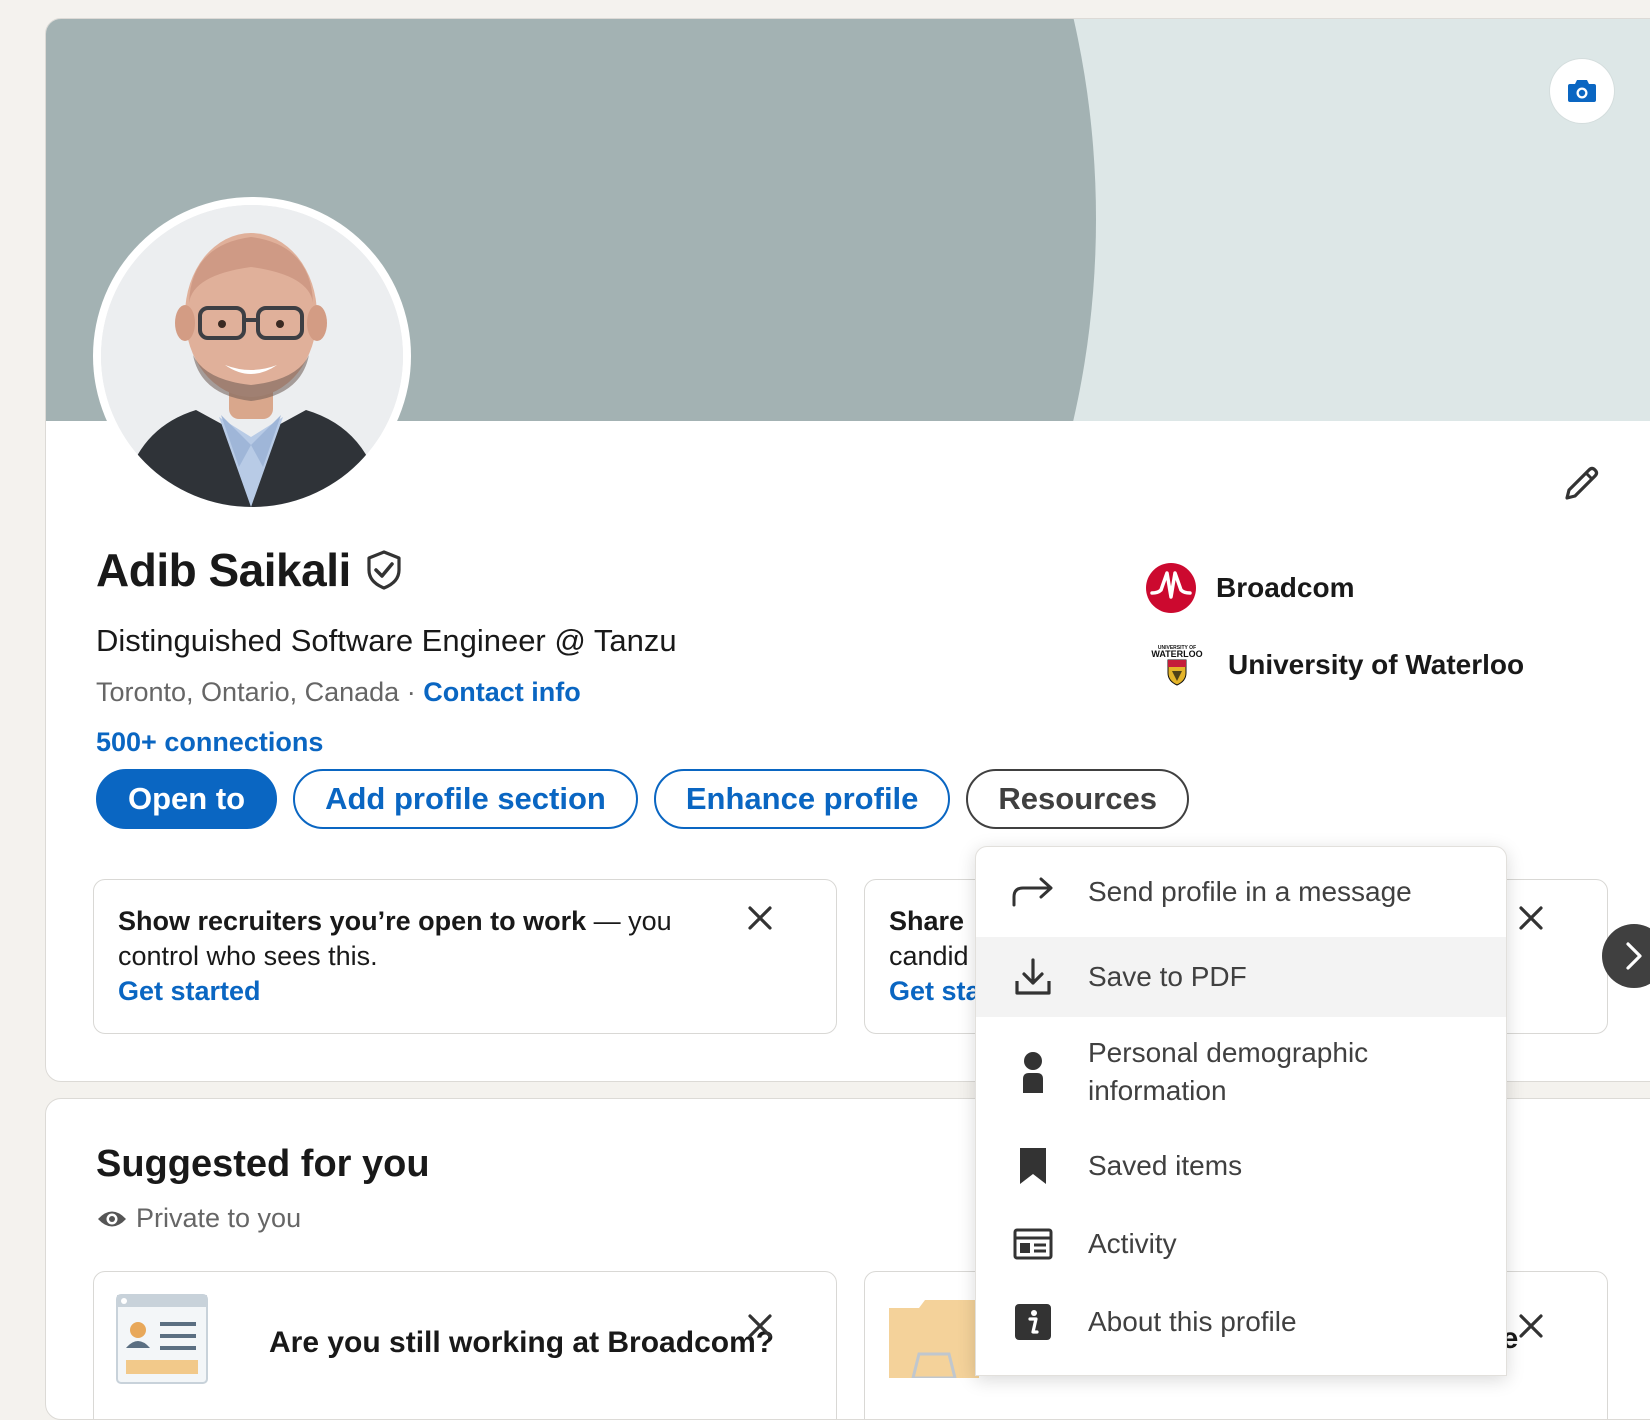  What do you see at coordinates (1192, 1321) in the screenshot?
I see `menu-item-label: About this profile` at bounding box center [1192, 1321].